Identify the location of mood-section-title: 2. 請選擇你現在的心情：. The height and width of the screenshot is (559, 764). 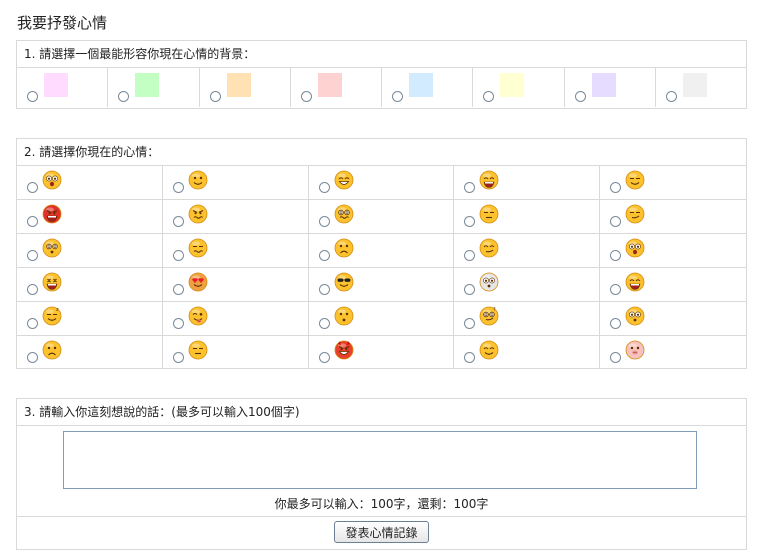
(381, 152).